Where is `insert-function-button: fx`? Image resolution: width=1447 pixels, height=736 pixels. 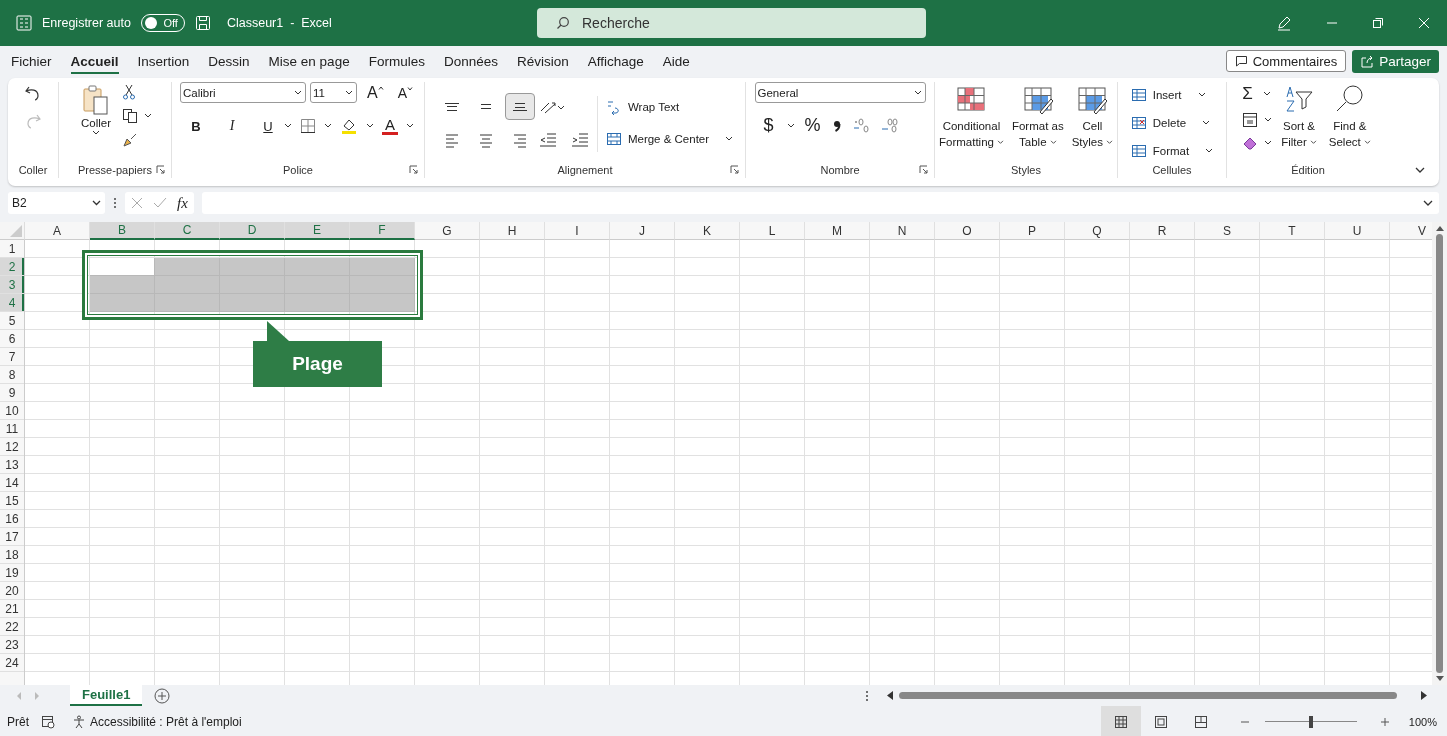
insert-function-button: fx is located at coordinates (182, 203).